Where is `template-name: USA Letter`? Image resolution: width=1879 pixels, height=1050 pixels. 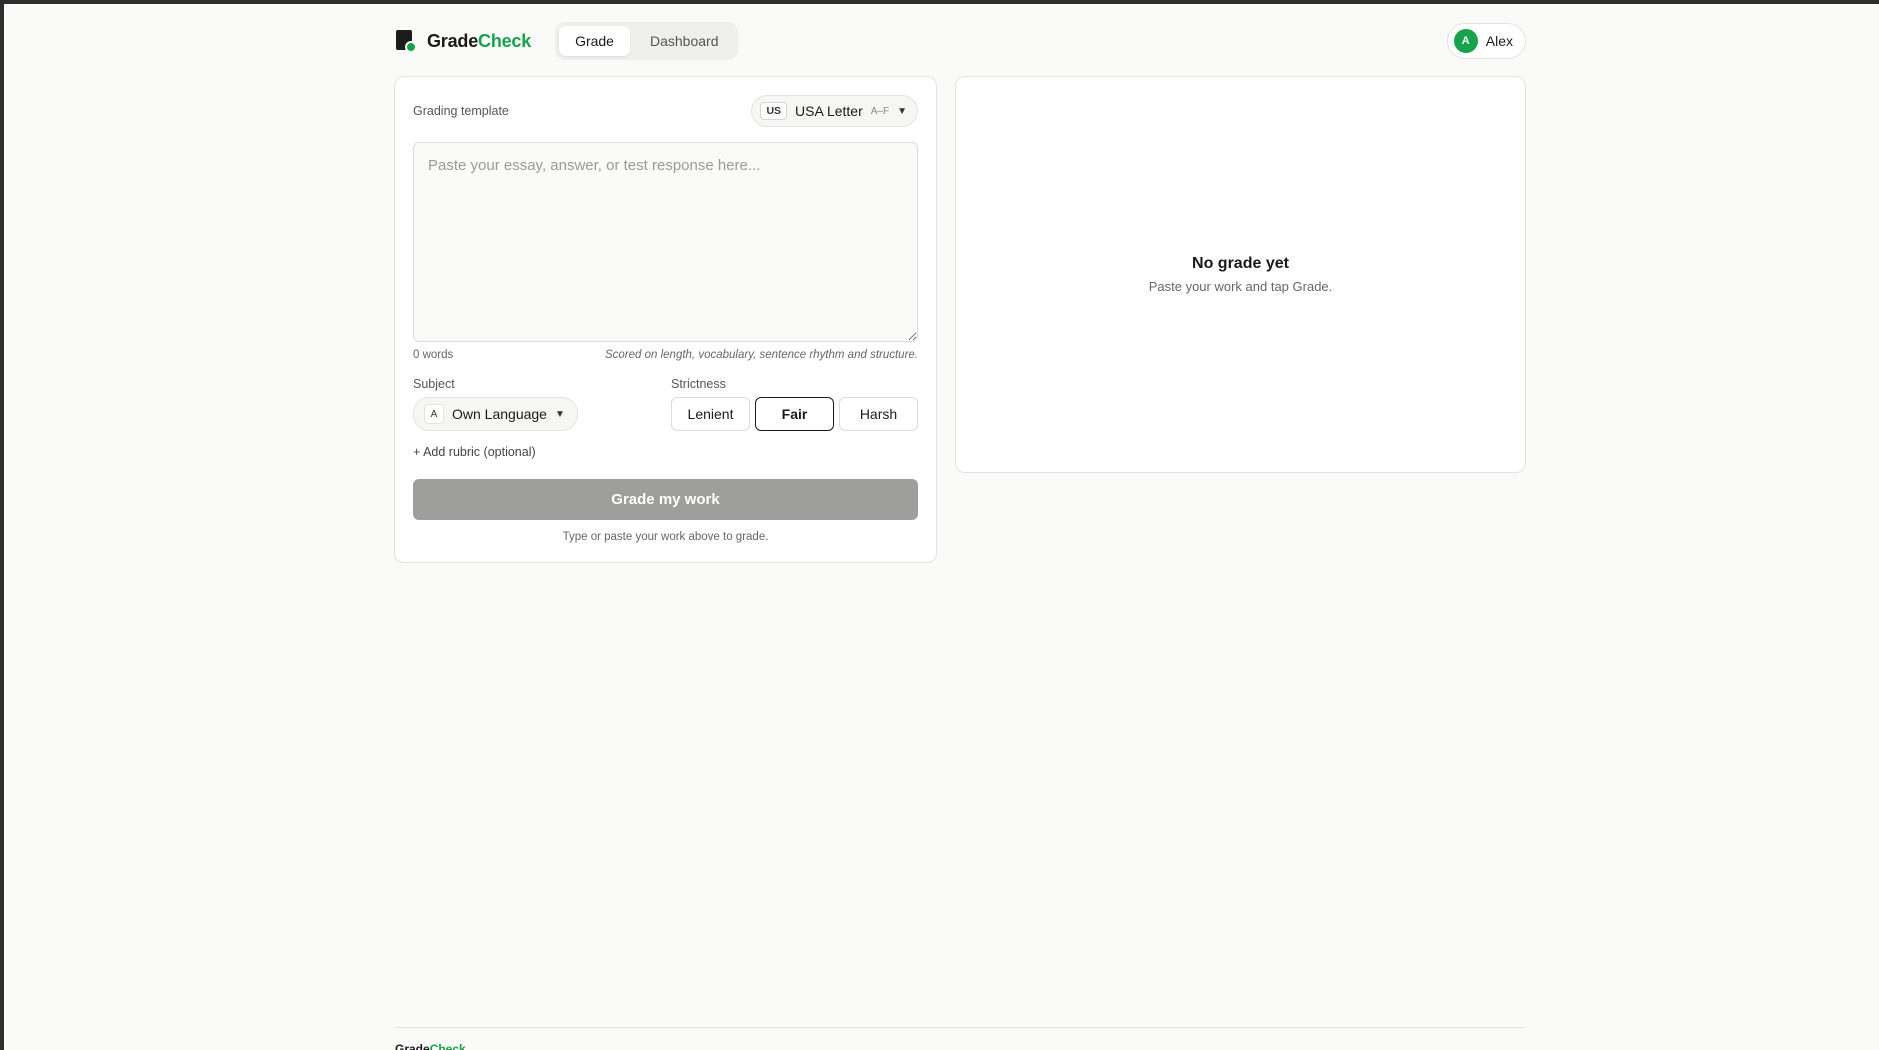 template-name: USA Letter is located at coordinates (829, 111).